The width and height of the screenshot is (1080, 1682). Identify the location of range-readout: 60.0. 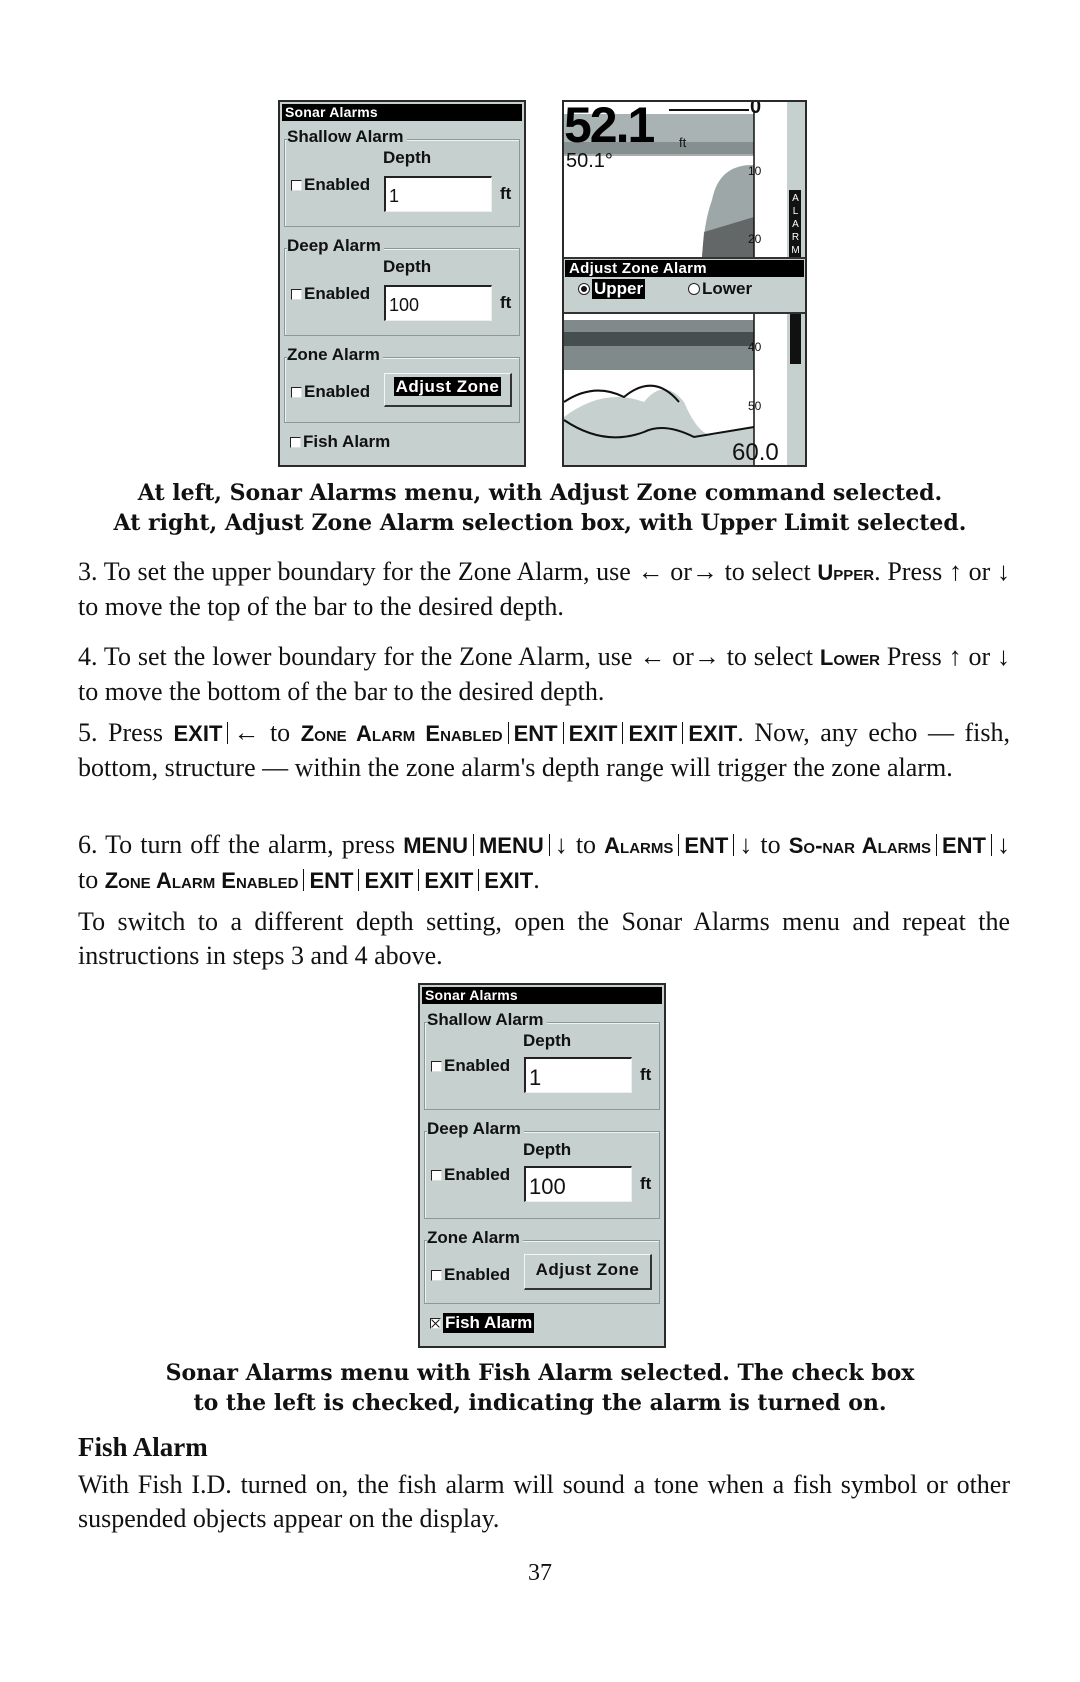
(755, 452).